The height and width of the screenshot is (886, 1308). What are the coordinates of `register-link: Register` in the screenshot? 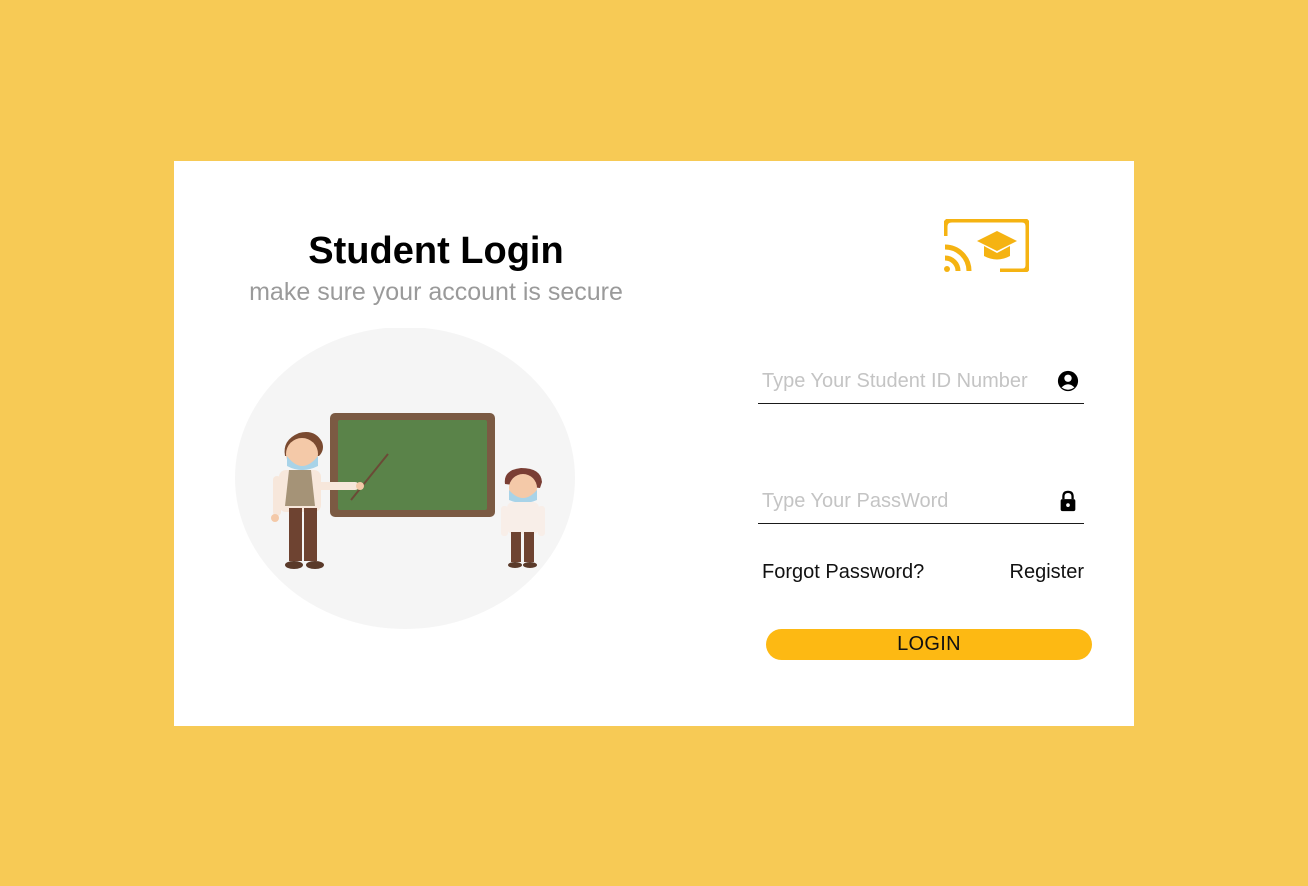 It's located at (1047, 572).